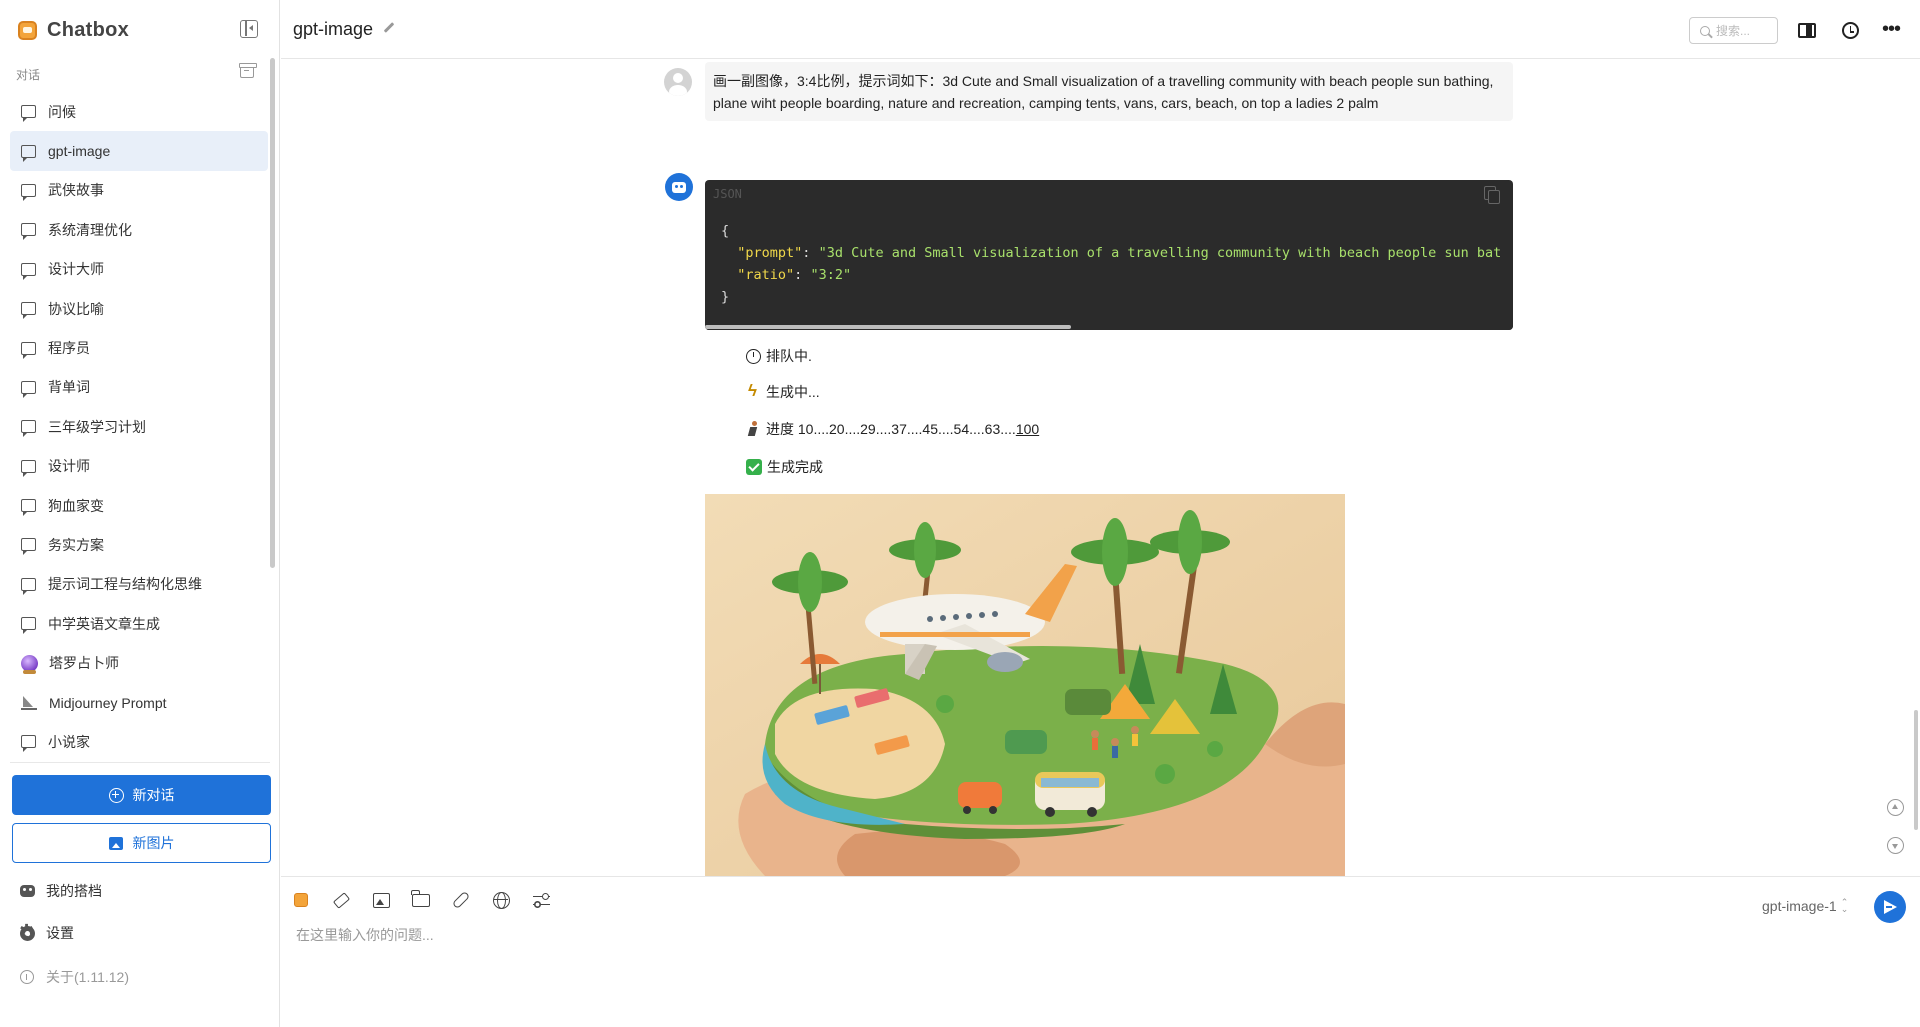 The width and height of the screenshot is (1920, 1027). Describe the element at coordinates (1895, 845) in the screenshot. I see `scroll-to-bottom-icon` at that location.